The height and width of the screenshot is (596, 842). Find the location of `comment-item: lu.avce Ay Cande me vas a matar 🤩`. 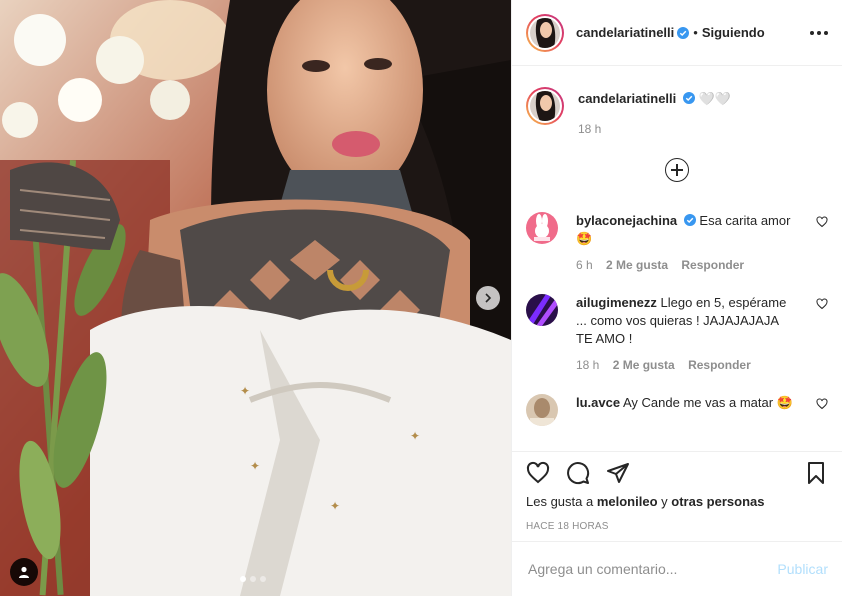

comment-item: lu.avce Ay Cande me vas a matar 🤩 is located at coordinates (677, 410).